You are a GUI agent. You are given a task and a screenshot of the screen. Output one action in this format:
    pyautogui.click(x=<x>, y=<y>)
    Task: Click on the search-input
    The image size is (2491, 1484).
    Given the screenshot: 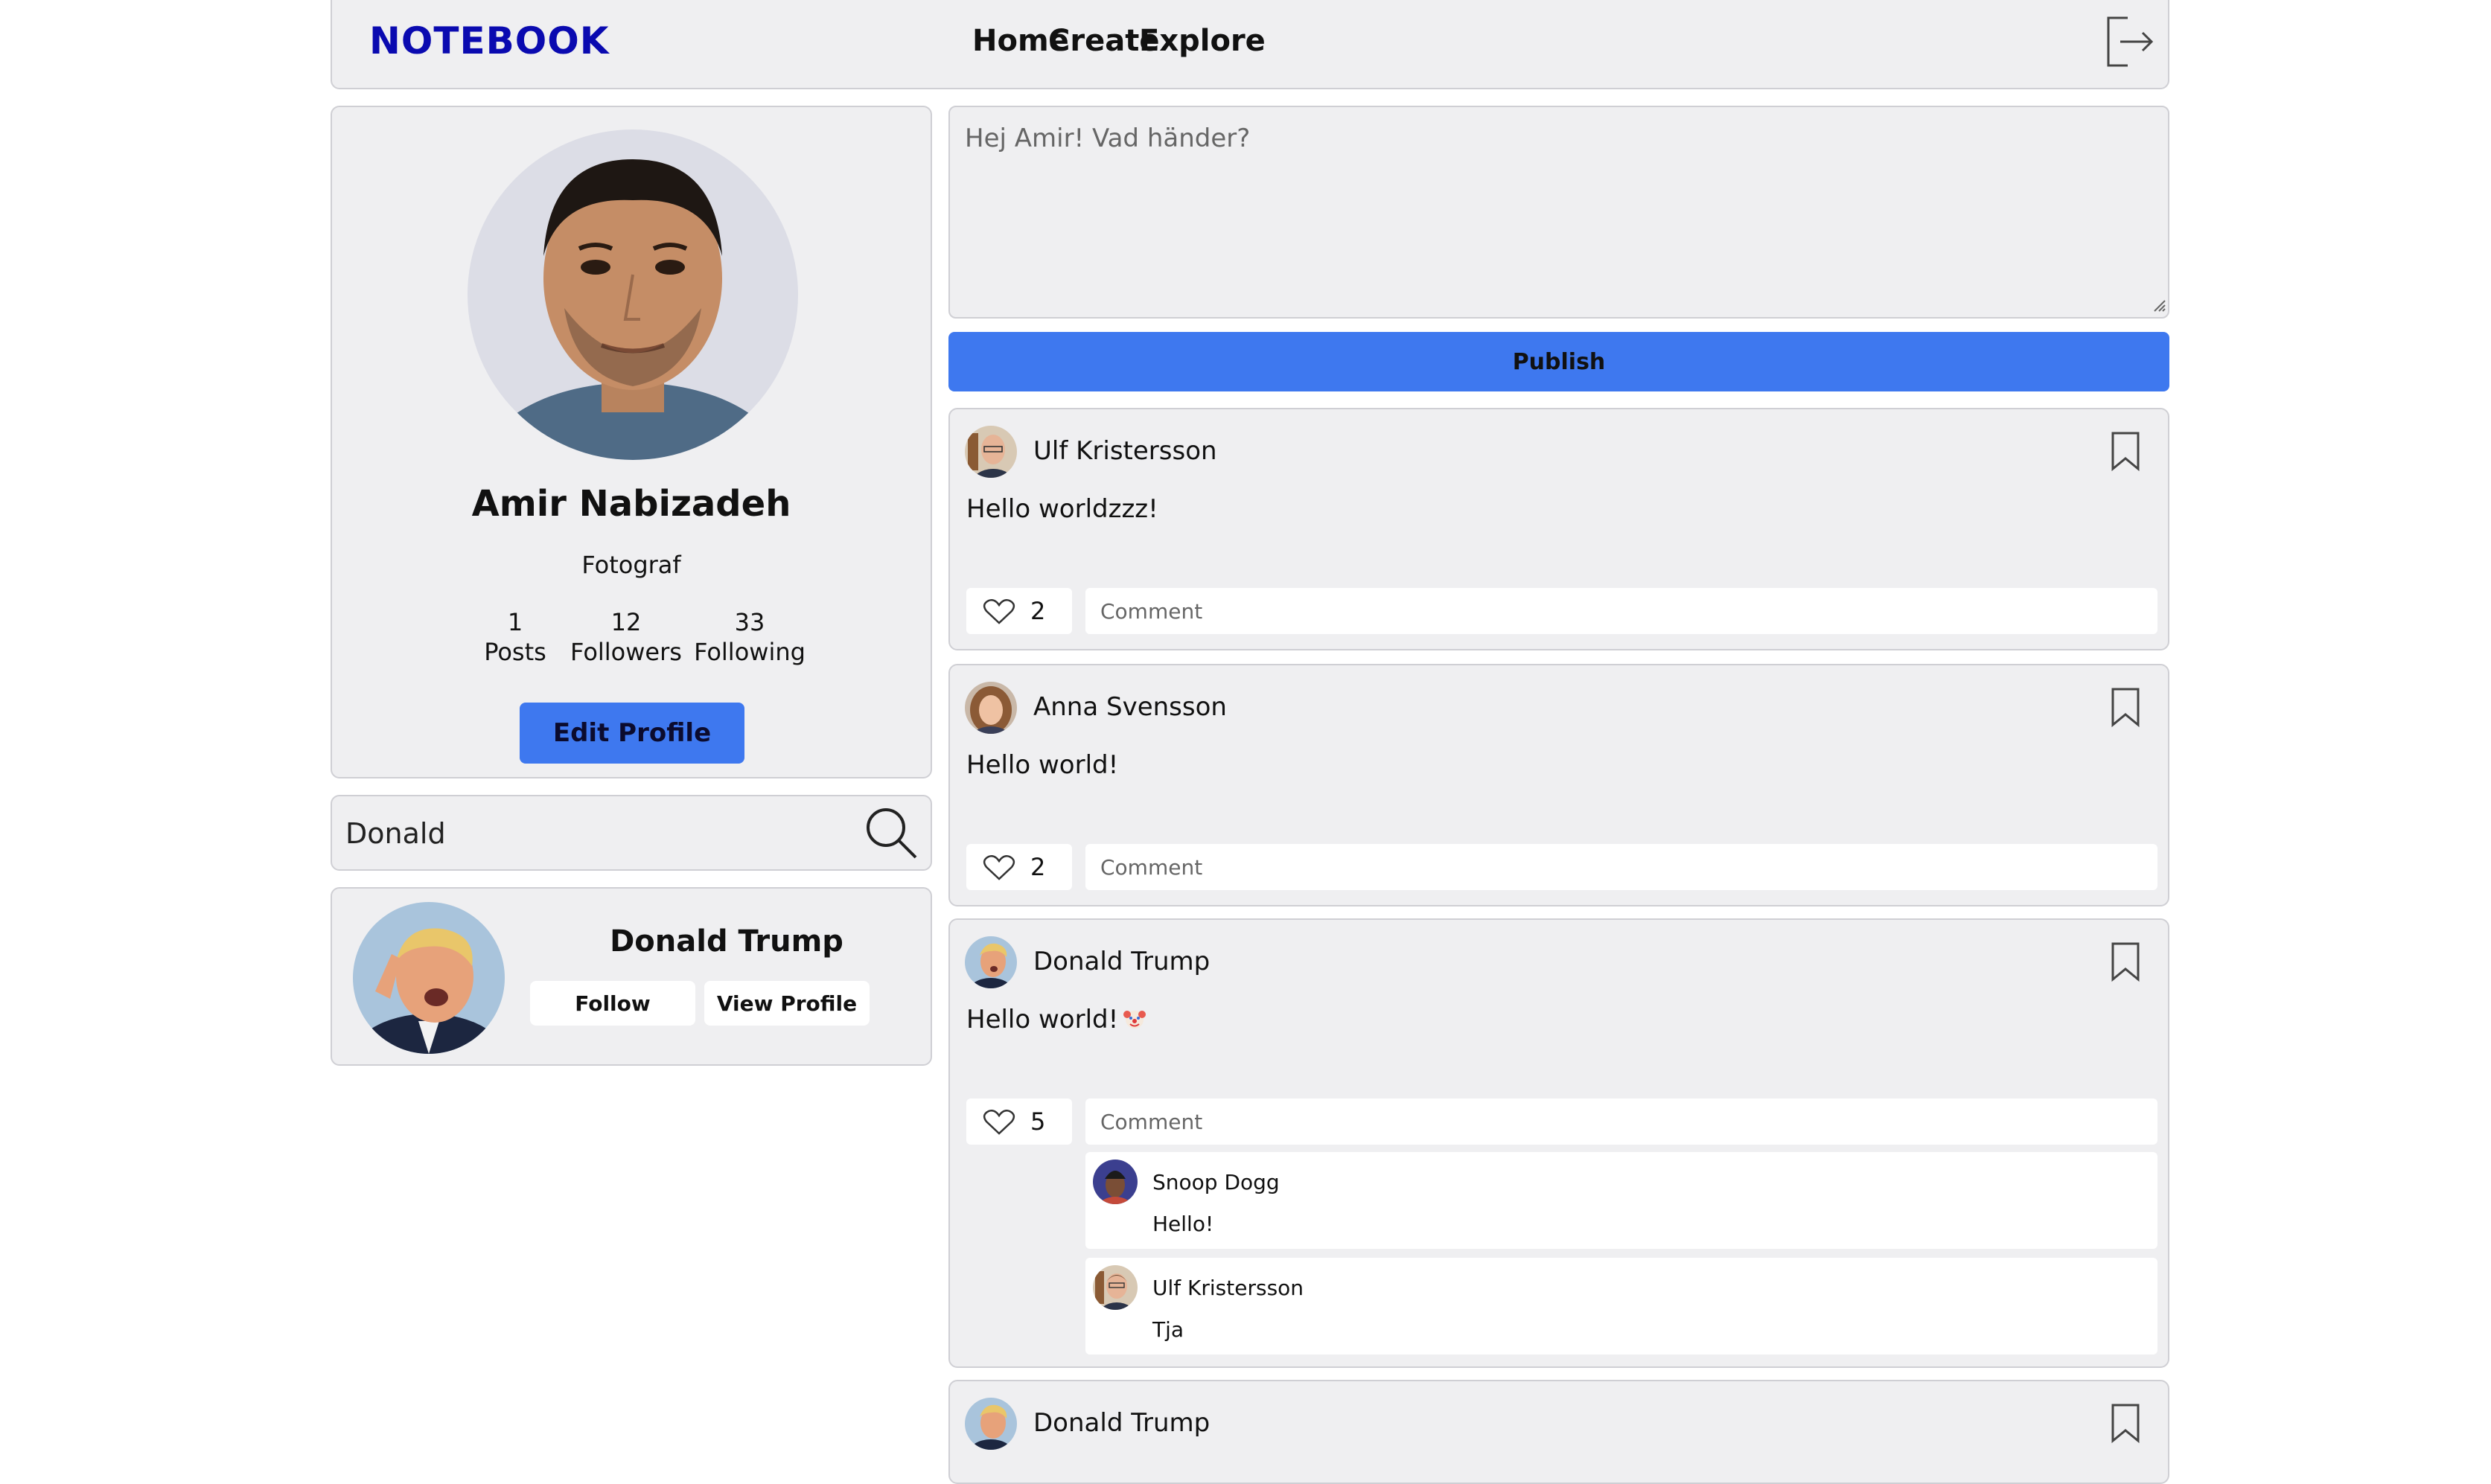 What is the action you would take?
    pyautogui.click(x=602, y=833)
    